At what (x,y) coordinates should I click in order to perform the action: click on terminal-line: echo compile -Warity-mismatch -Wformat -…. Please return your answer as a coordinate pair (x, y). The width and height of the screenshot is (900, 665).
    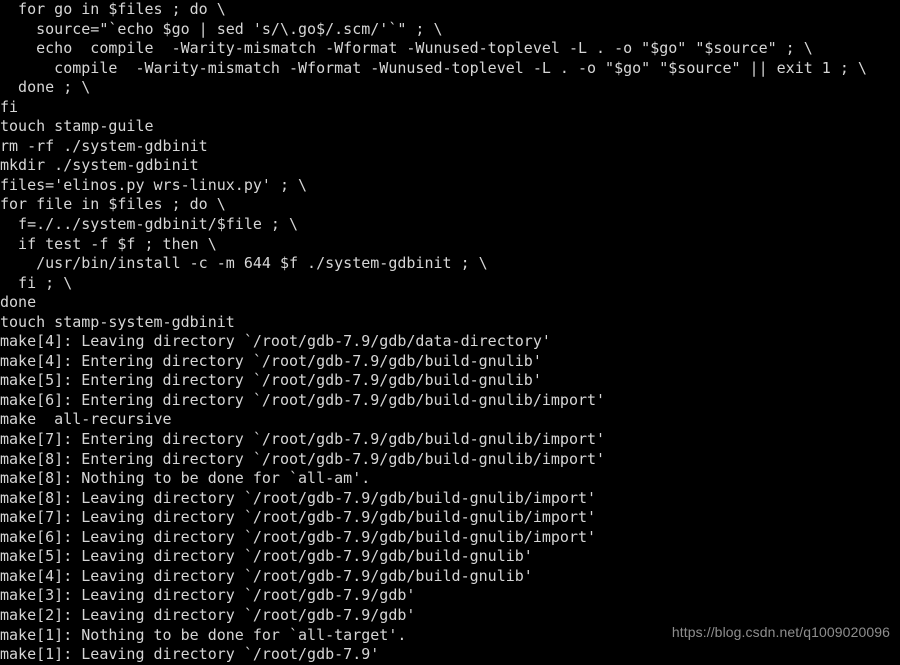
    Looking at the image, I should click on (406, 48).